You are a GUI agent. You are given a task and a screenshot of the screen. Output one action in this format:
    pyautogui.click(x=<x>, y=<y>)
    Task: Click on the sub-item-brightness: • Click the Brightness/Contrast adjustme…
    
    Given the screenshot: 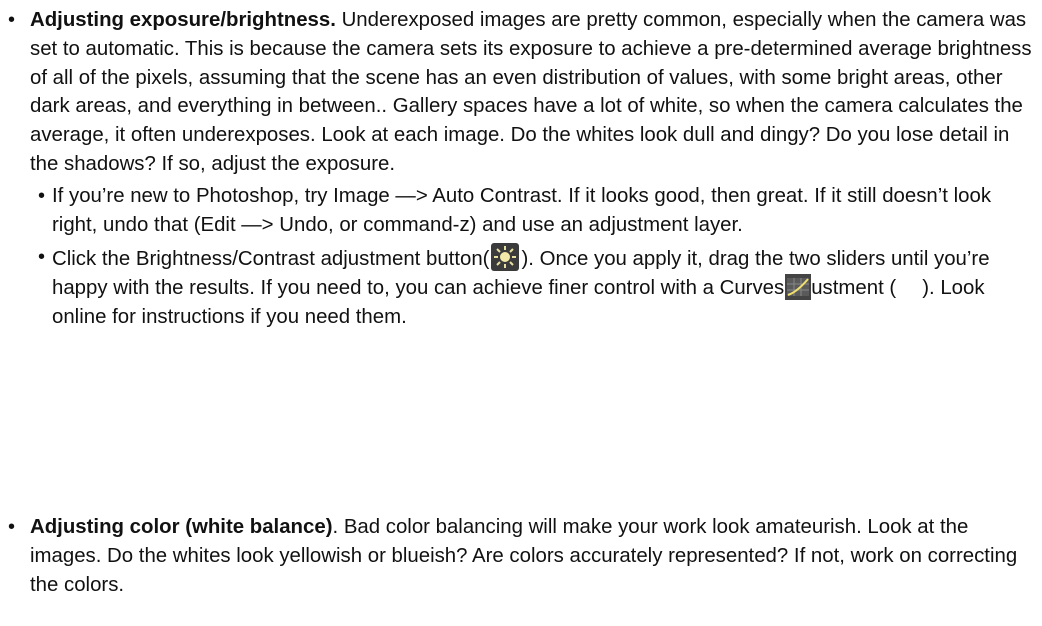 What is the action you would take?
    pyautogui.click(x=532, y=287)
    